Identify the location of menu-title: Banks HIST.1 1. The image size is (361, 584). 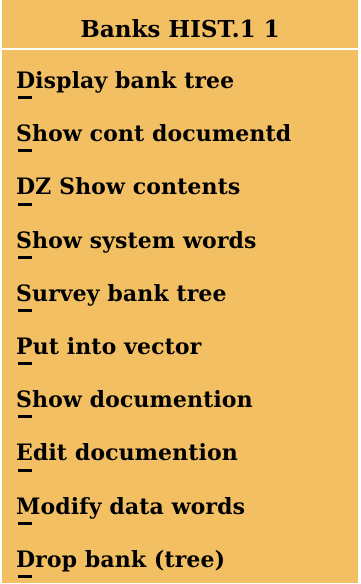
(180, 25).